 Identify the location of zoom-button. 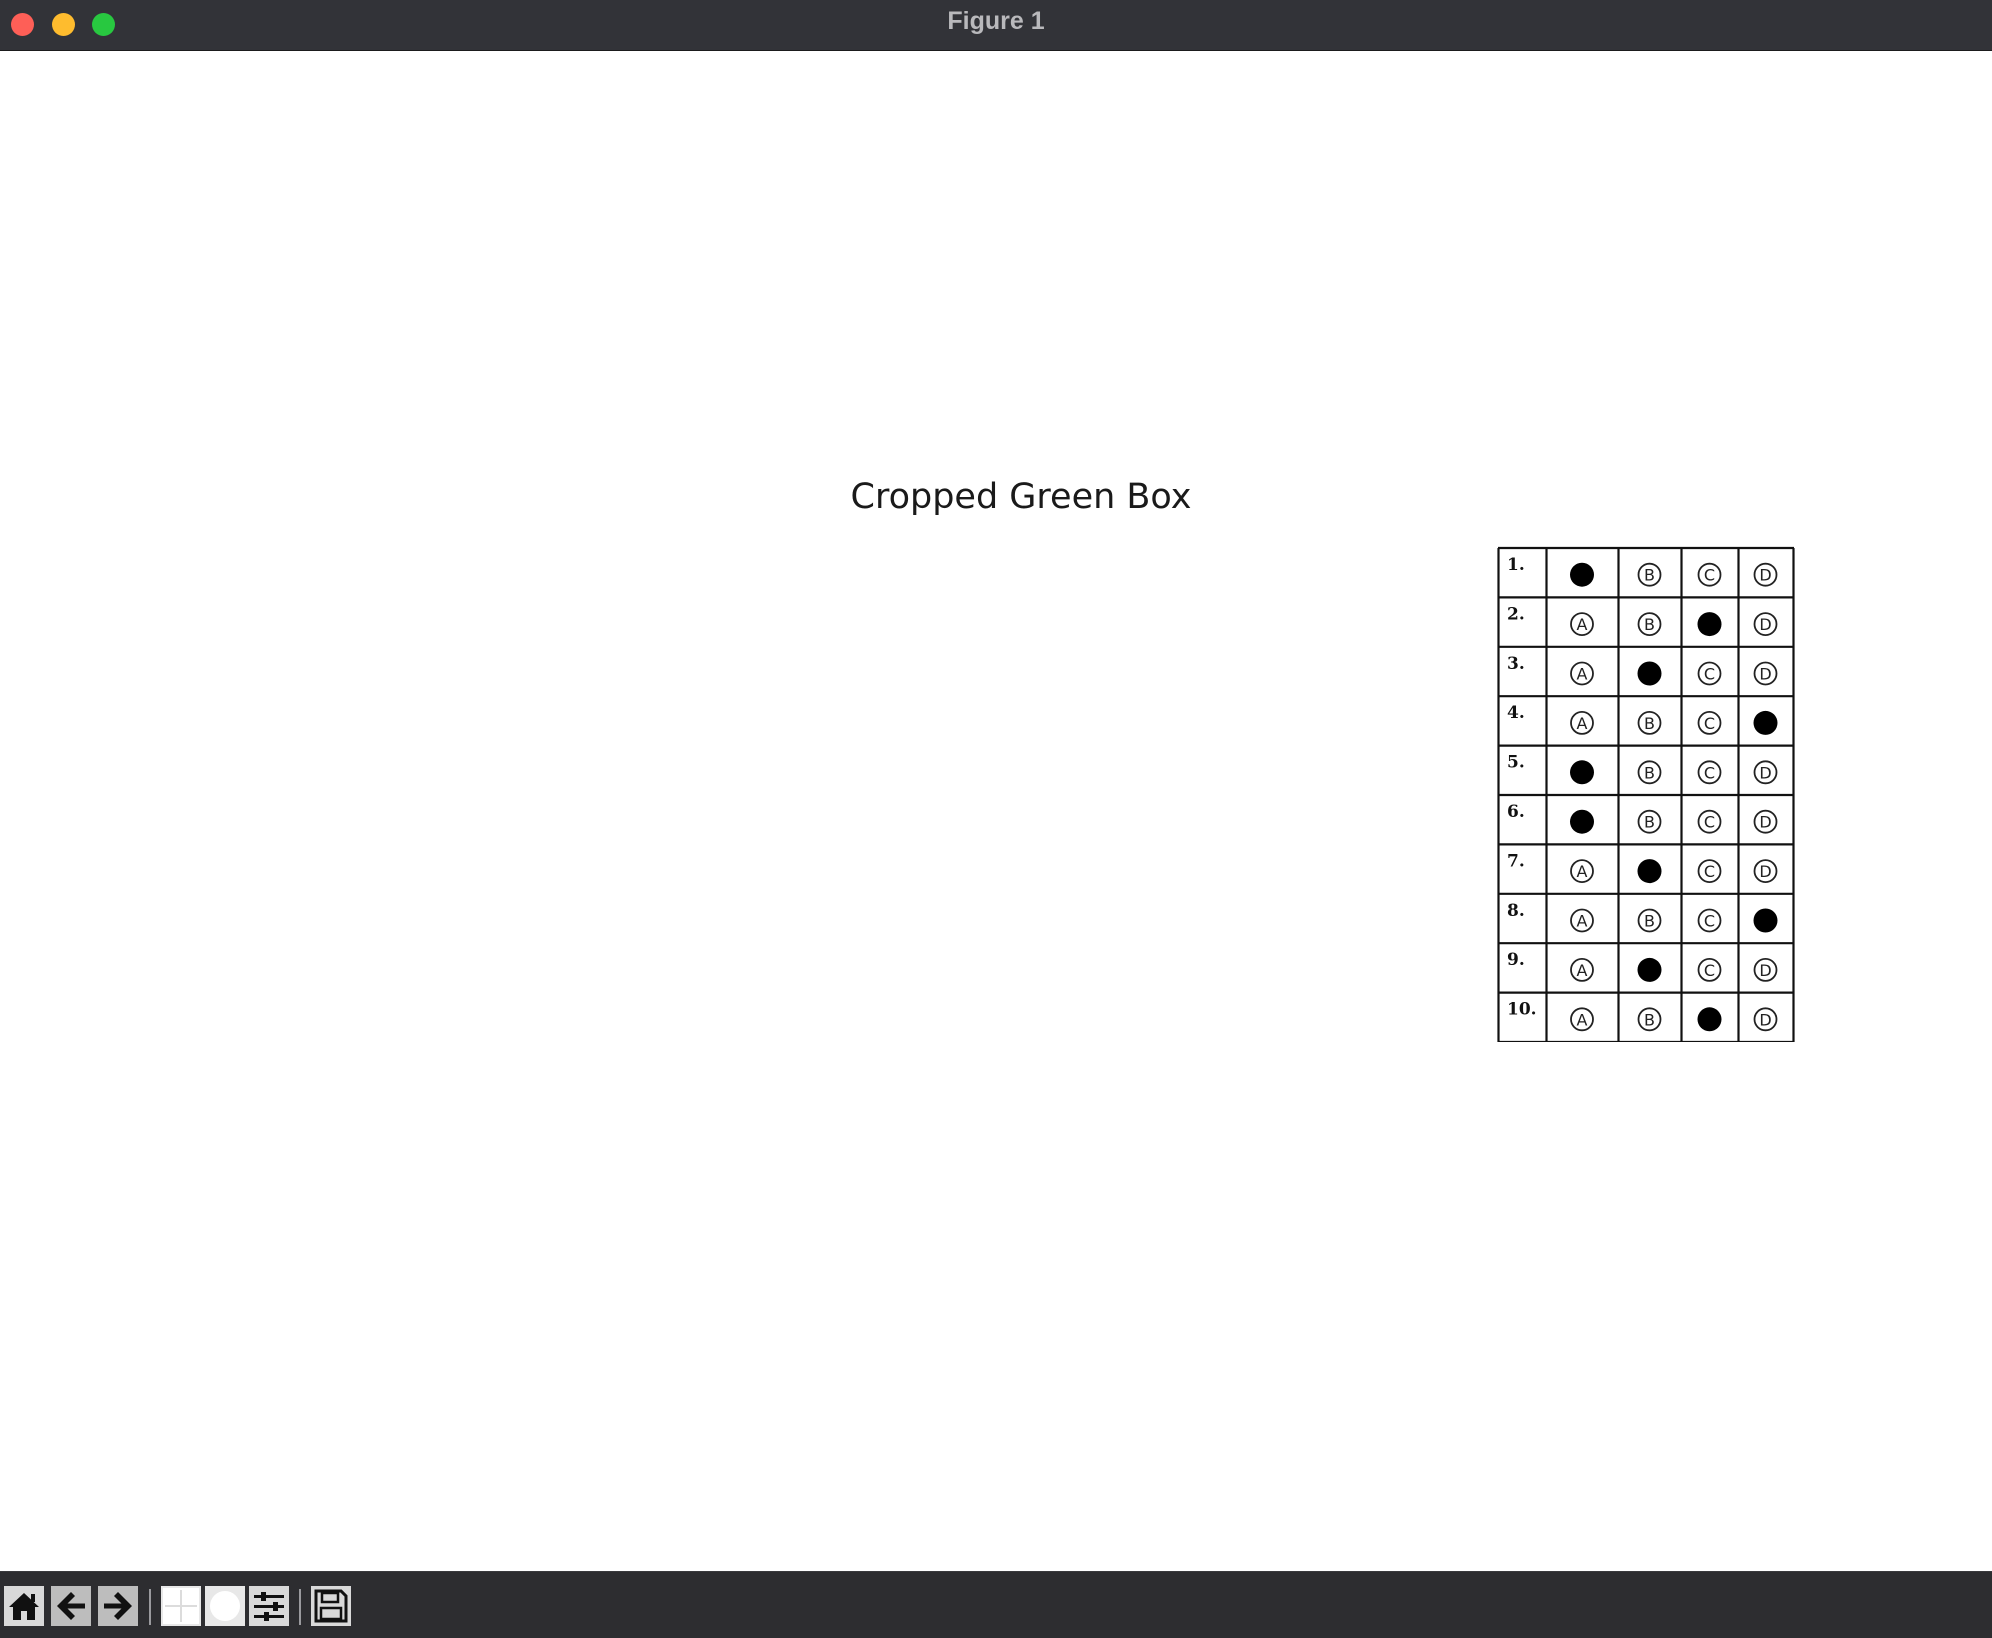
(225, 1606).